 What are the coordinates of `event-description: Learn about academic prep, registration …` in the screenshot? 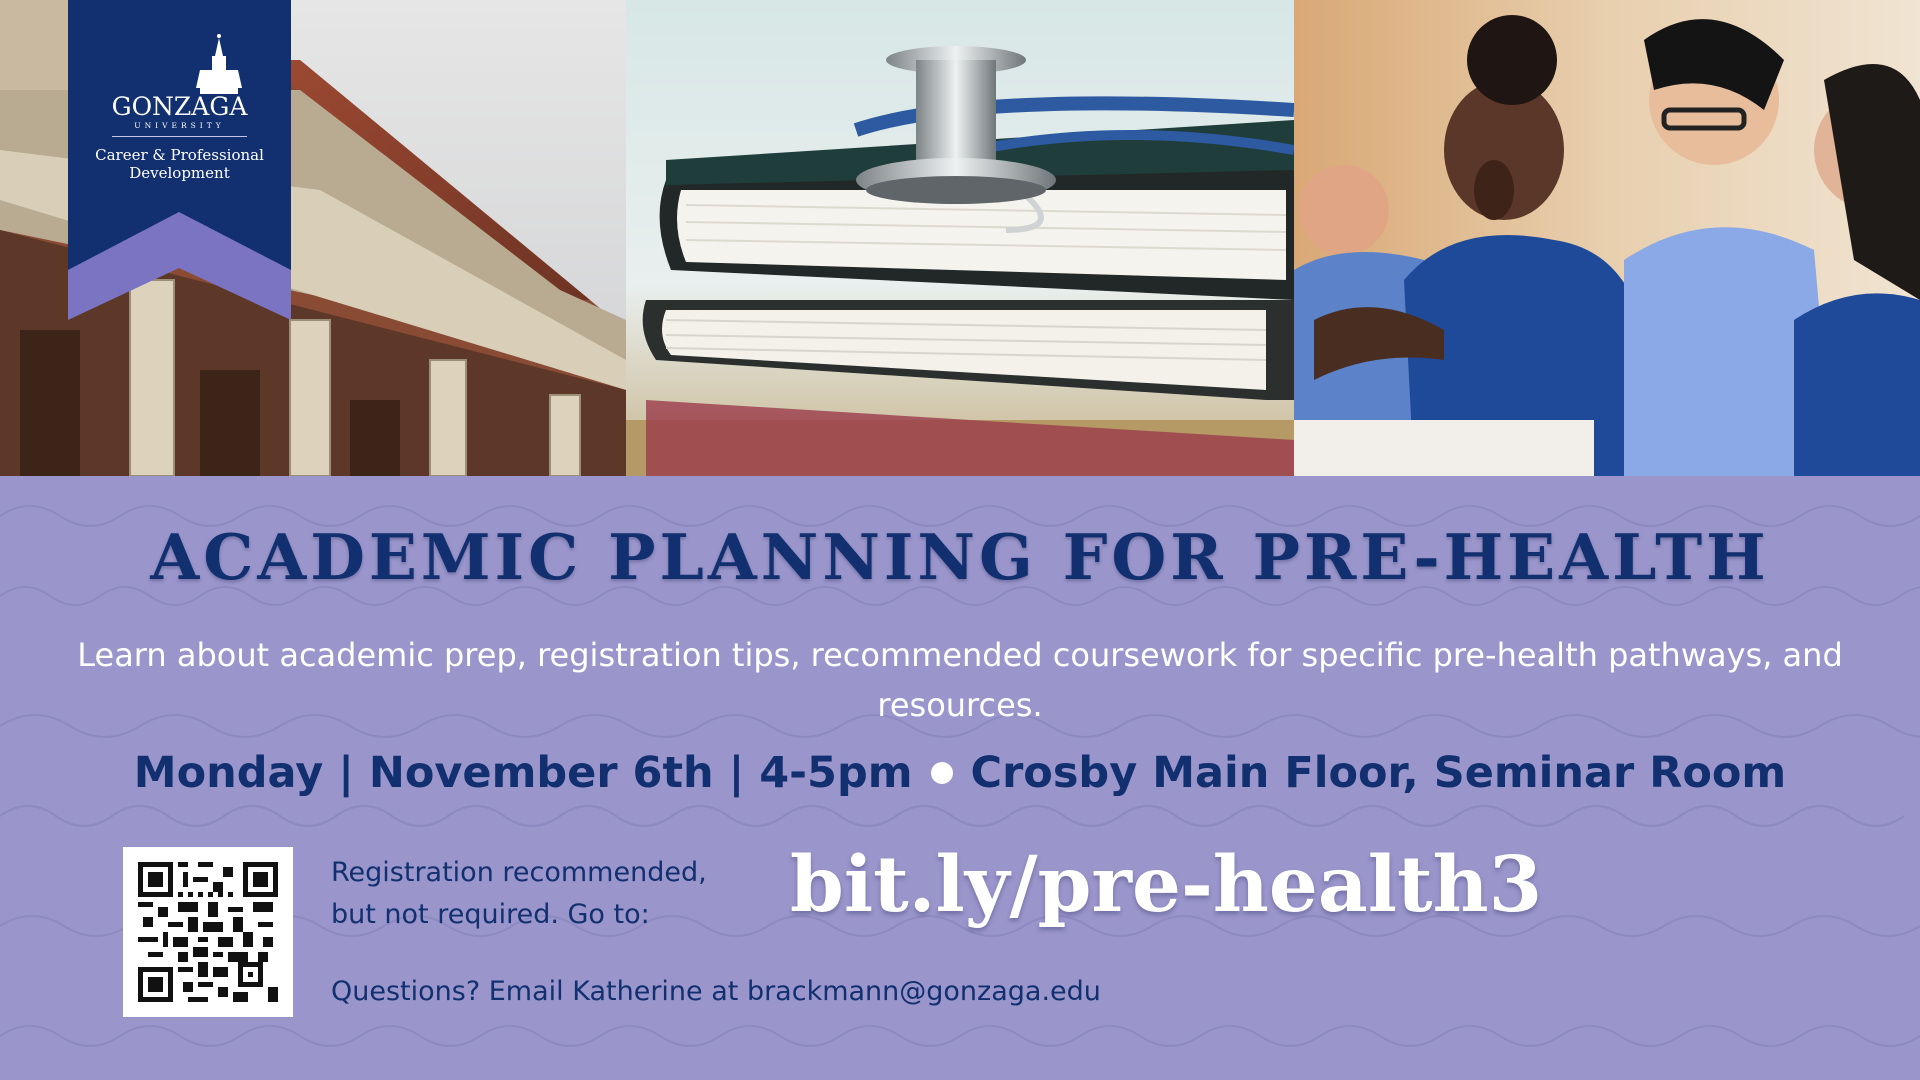 It's located at (960, 680).